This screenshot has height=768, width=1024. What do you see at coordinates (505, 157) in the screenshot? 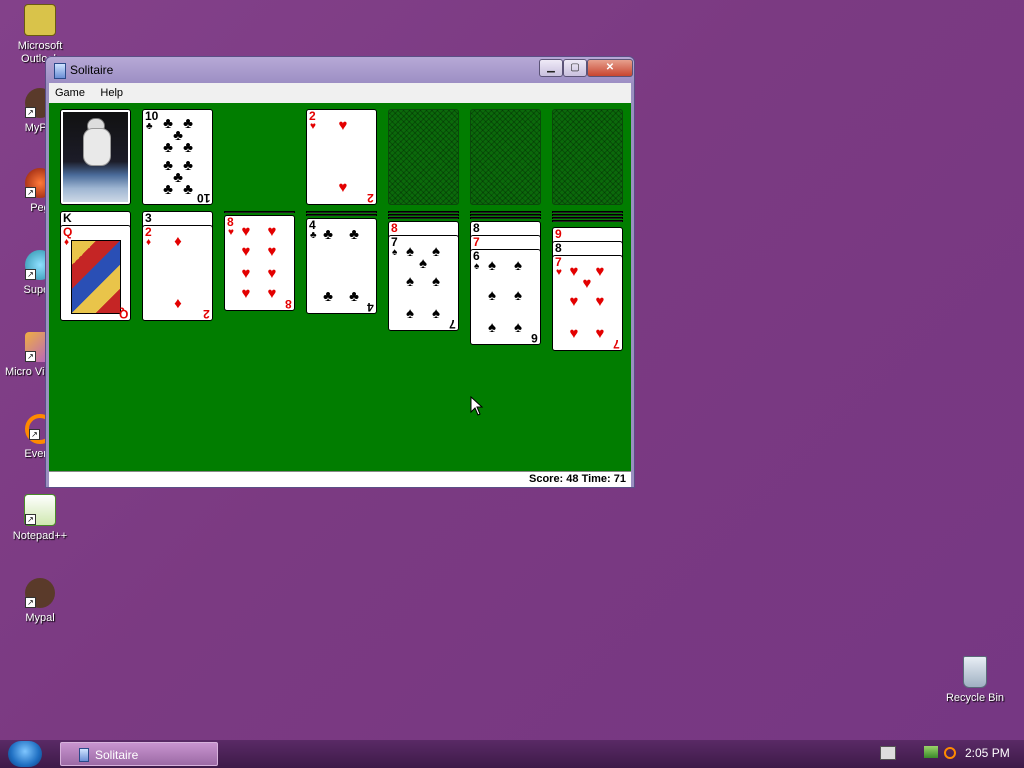
I see `foundation-3-empty` at bounding box center [505, 157].